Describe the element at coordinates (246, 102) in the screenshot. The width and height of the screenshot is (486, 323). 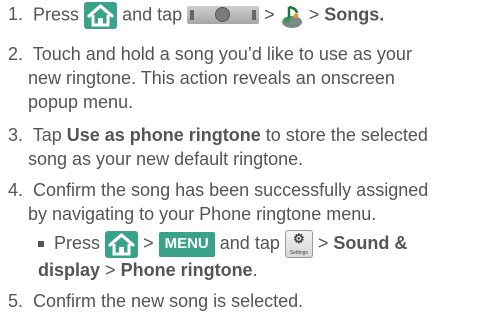
I see `step-2-line-3: popup menu.` at that location.